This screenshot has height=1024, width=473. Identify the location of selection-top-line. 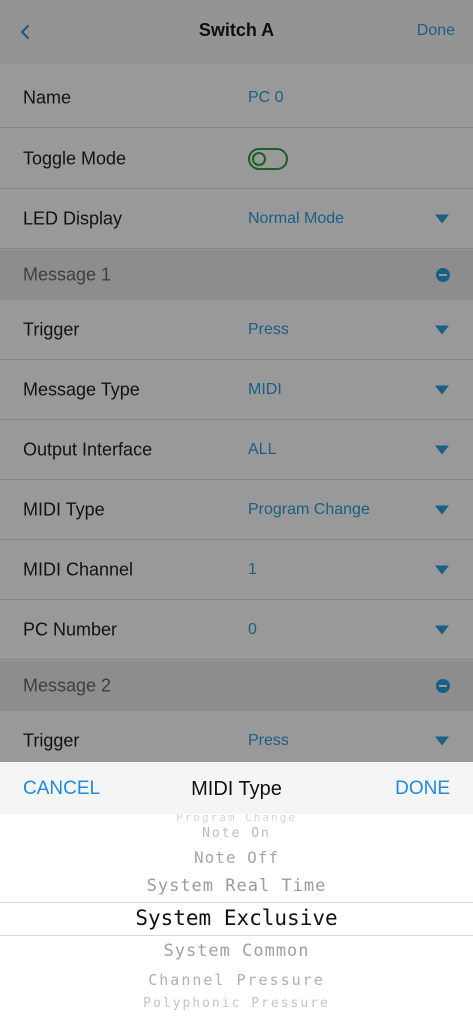
(236, 902).